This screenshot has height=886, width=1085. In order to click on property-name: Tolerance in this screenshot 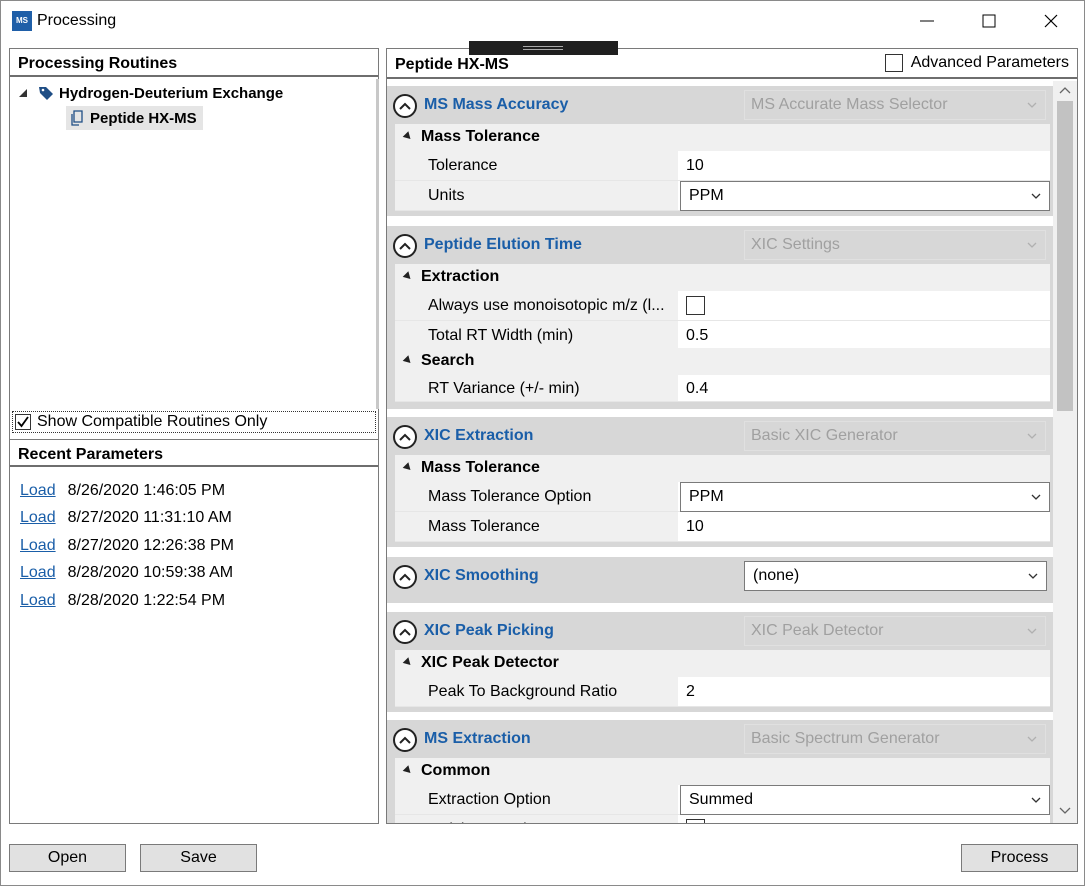, I will do `click(536, 165)`.